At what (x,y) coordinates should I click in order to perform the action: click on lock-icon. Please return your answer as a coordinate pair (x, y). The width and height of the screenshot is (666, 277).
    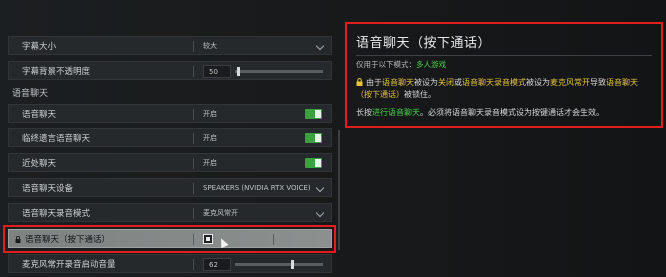
    Looking at the image, I should click on (359, 82).